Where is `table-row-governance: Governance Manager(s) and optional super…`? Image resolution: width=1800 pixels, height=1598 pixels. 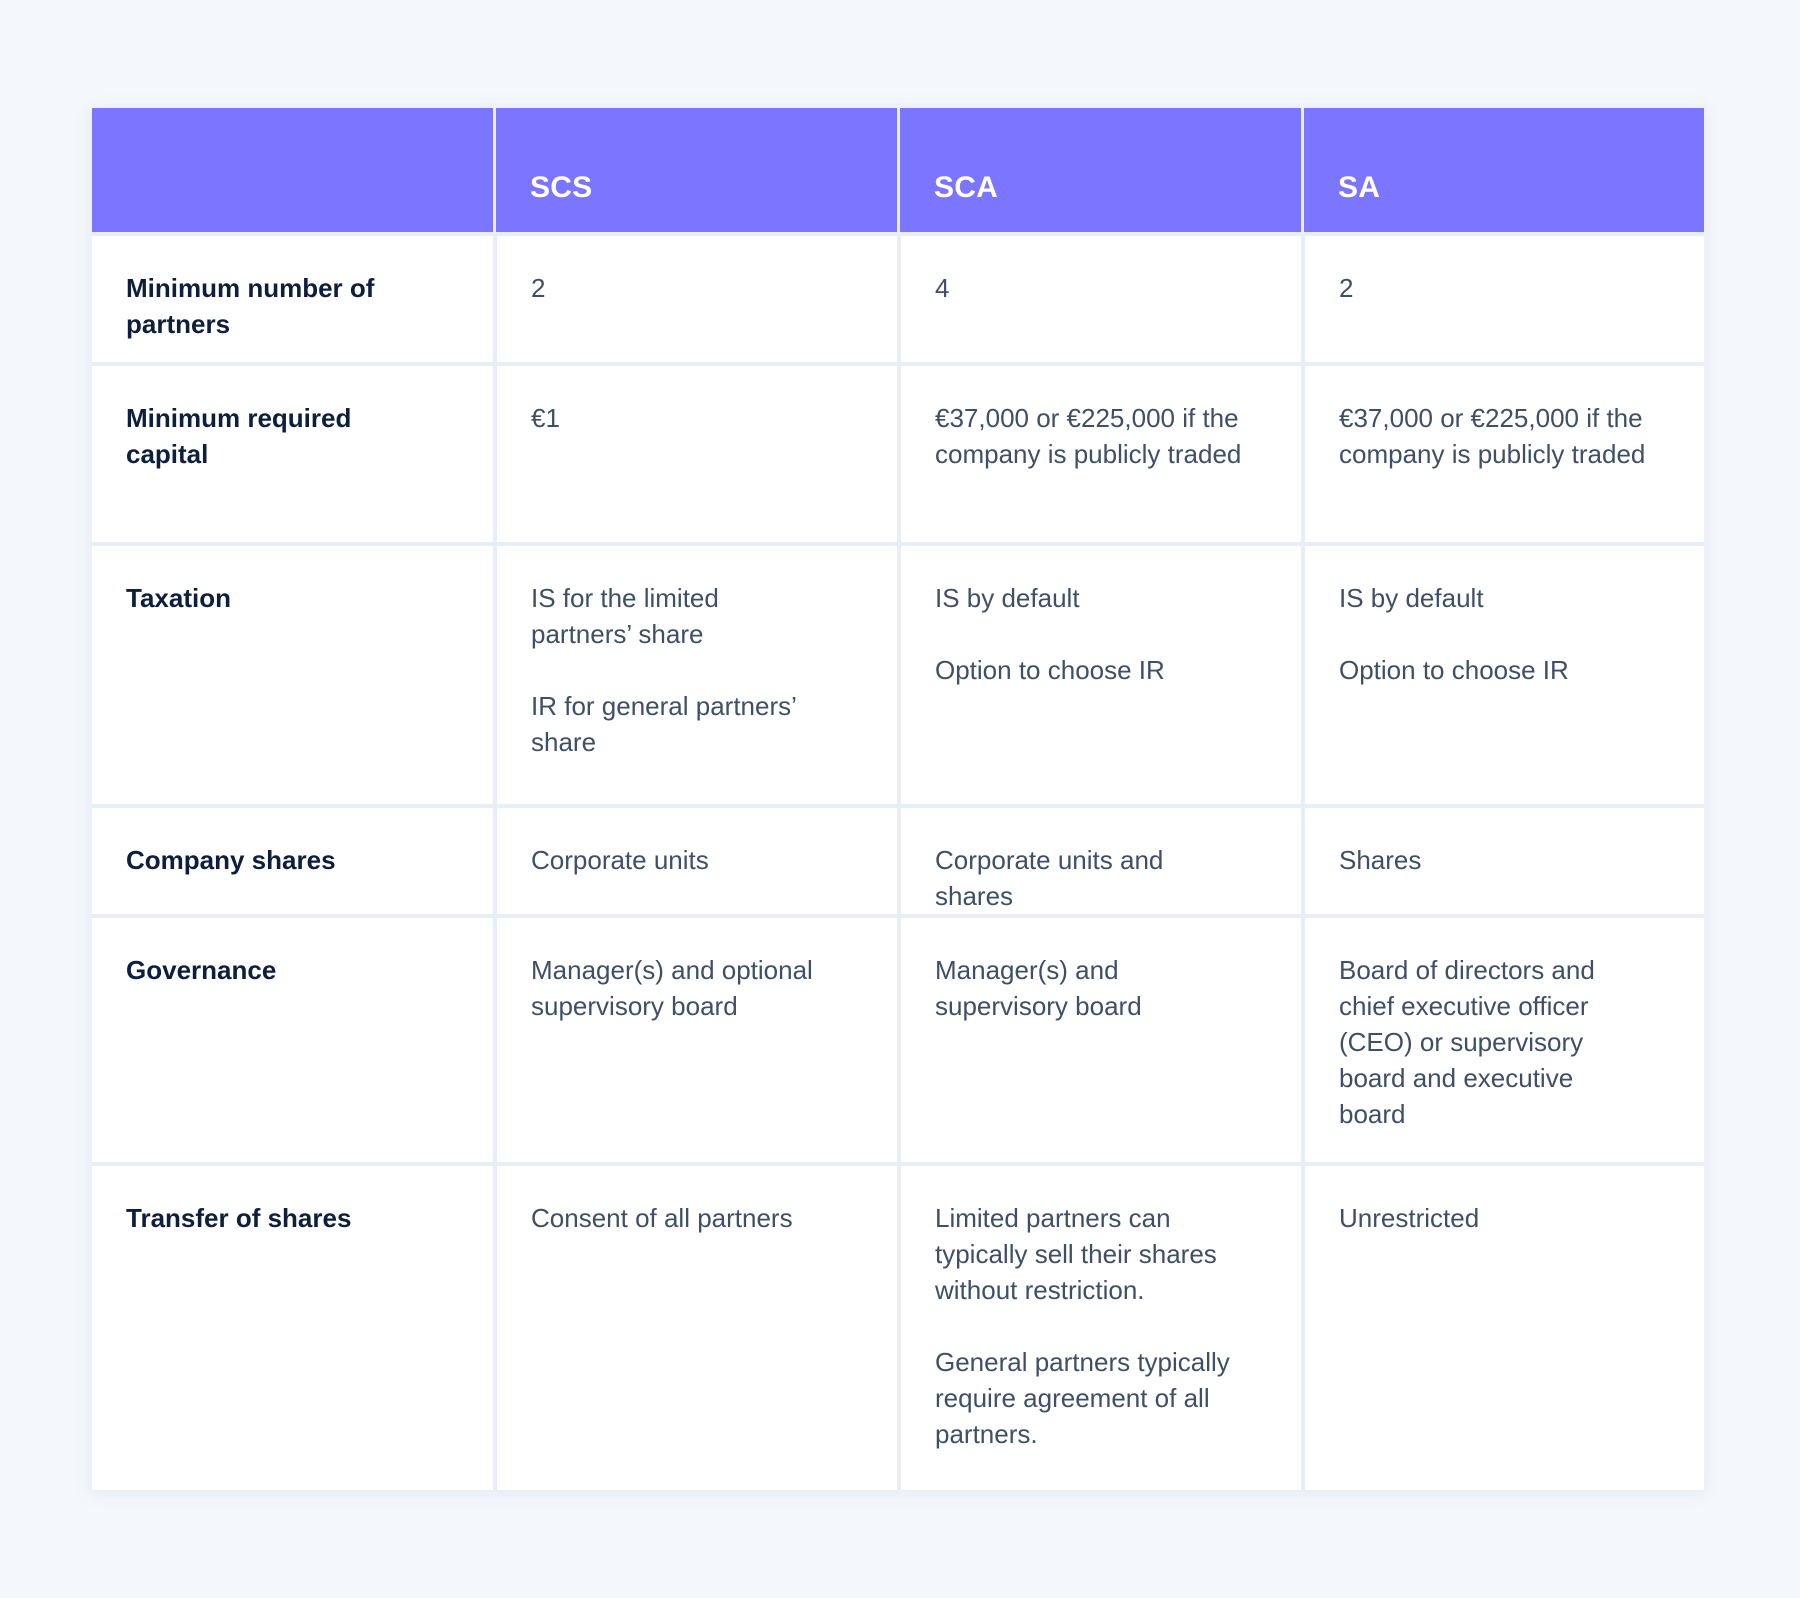
table-row-governance: Governance Manager(s) and optional super… is located at coordinates (898, 1042).